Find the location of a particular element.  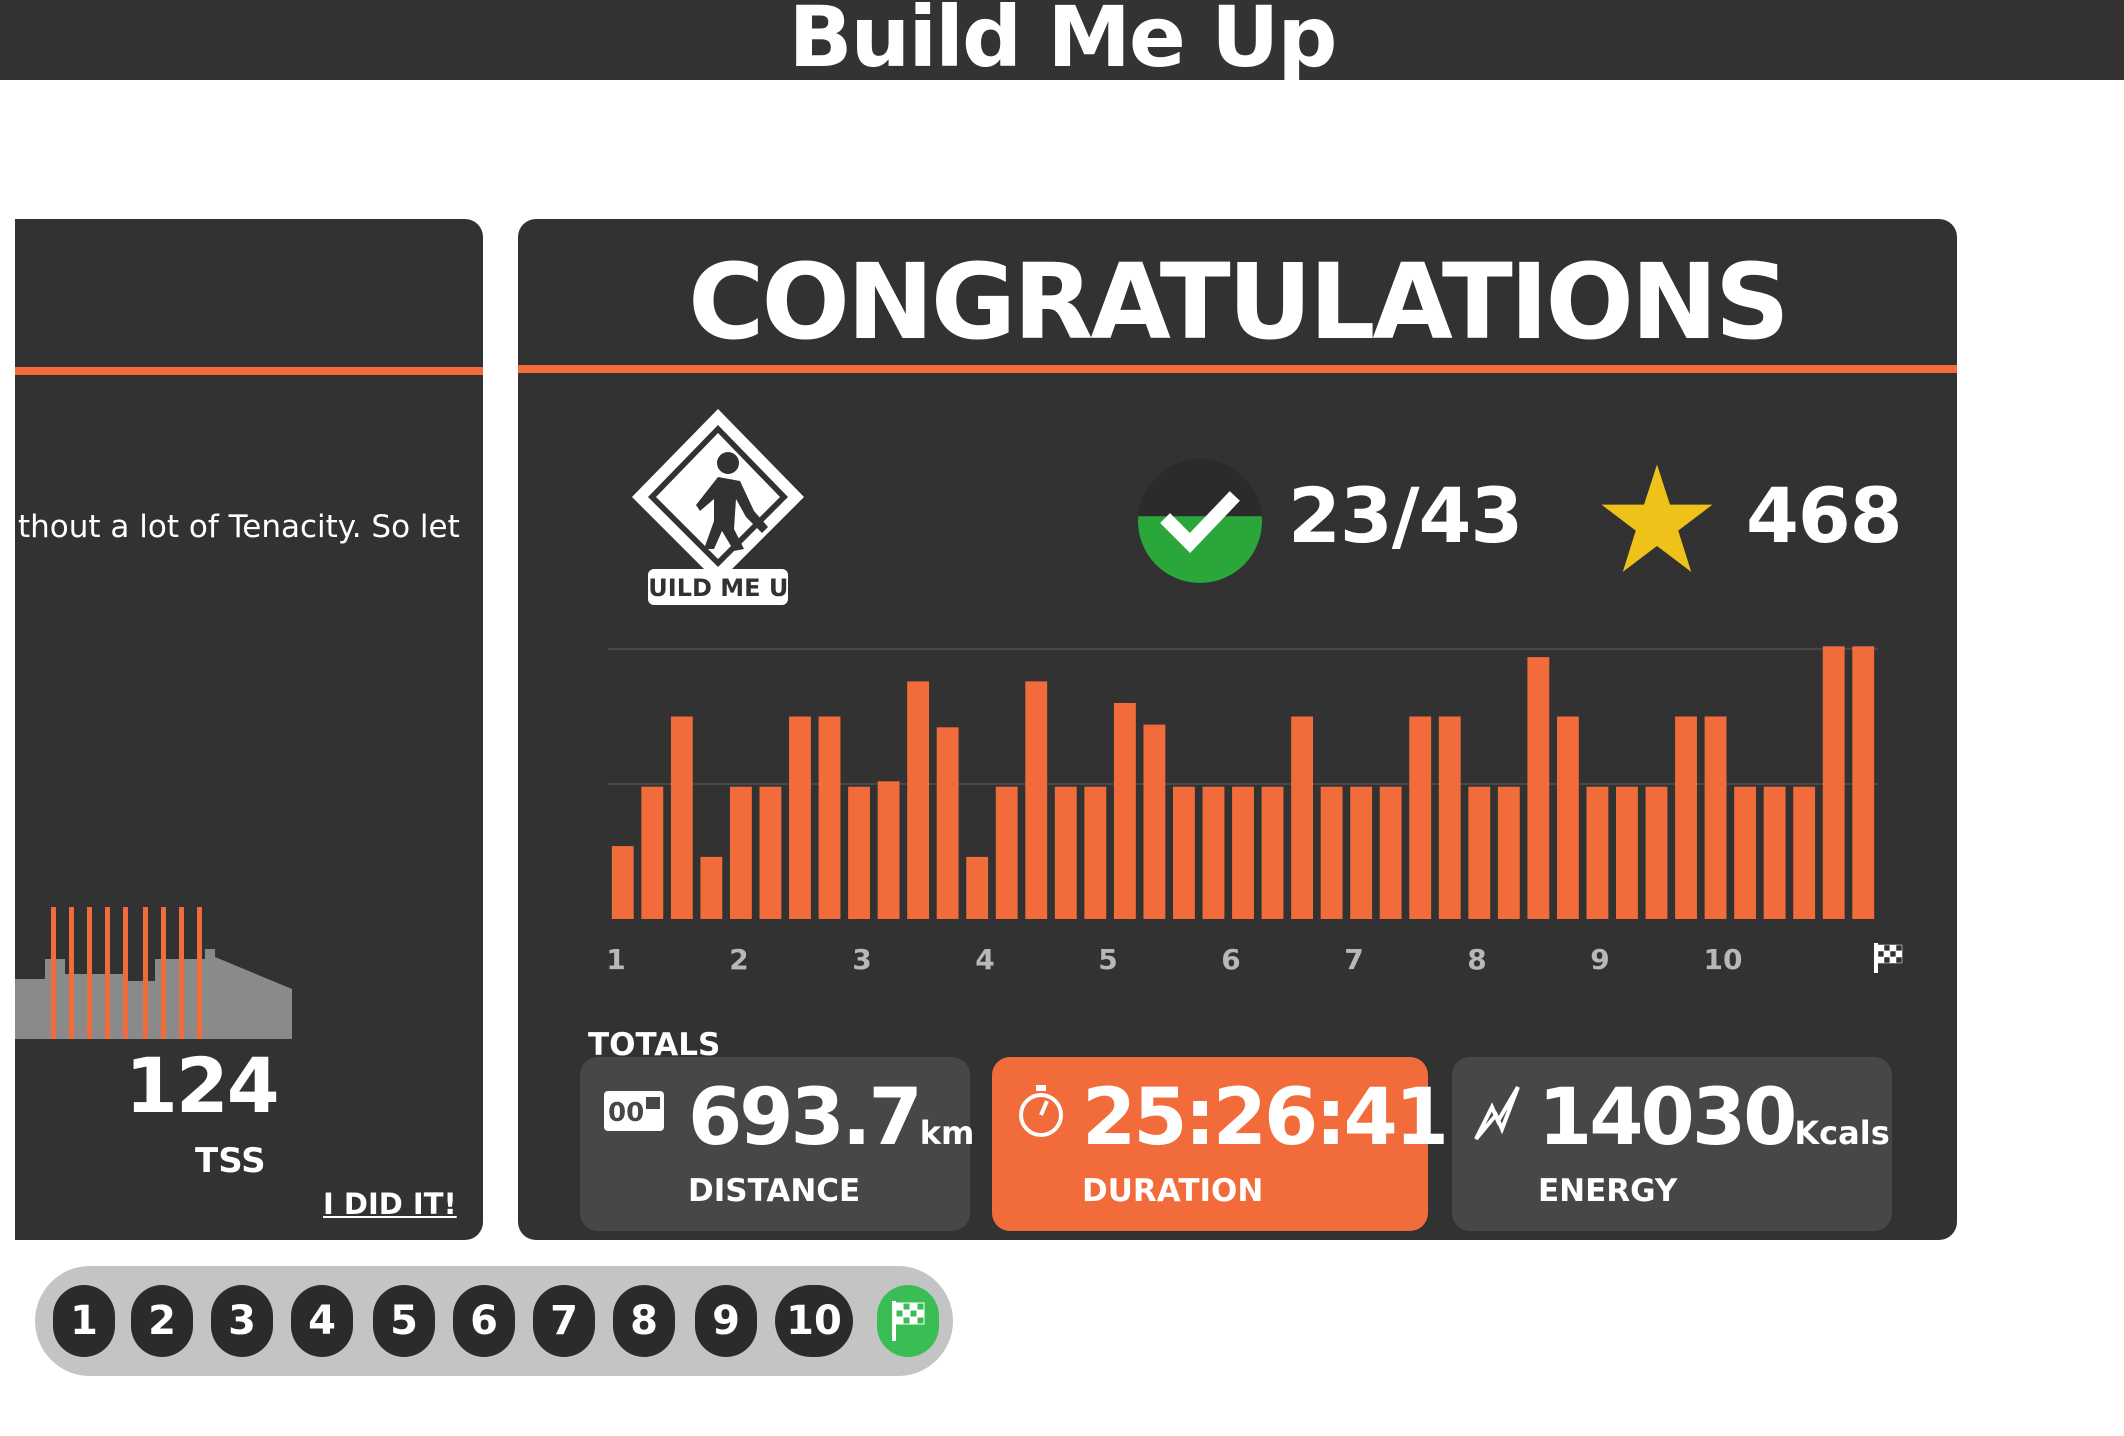

star-icon is located at coordinates (1657, 518).